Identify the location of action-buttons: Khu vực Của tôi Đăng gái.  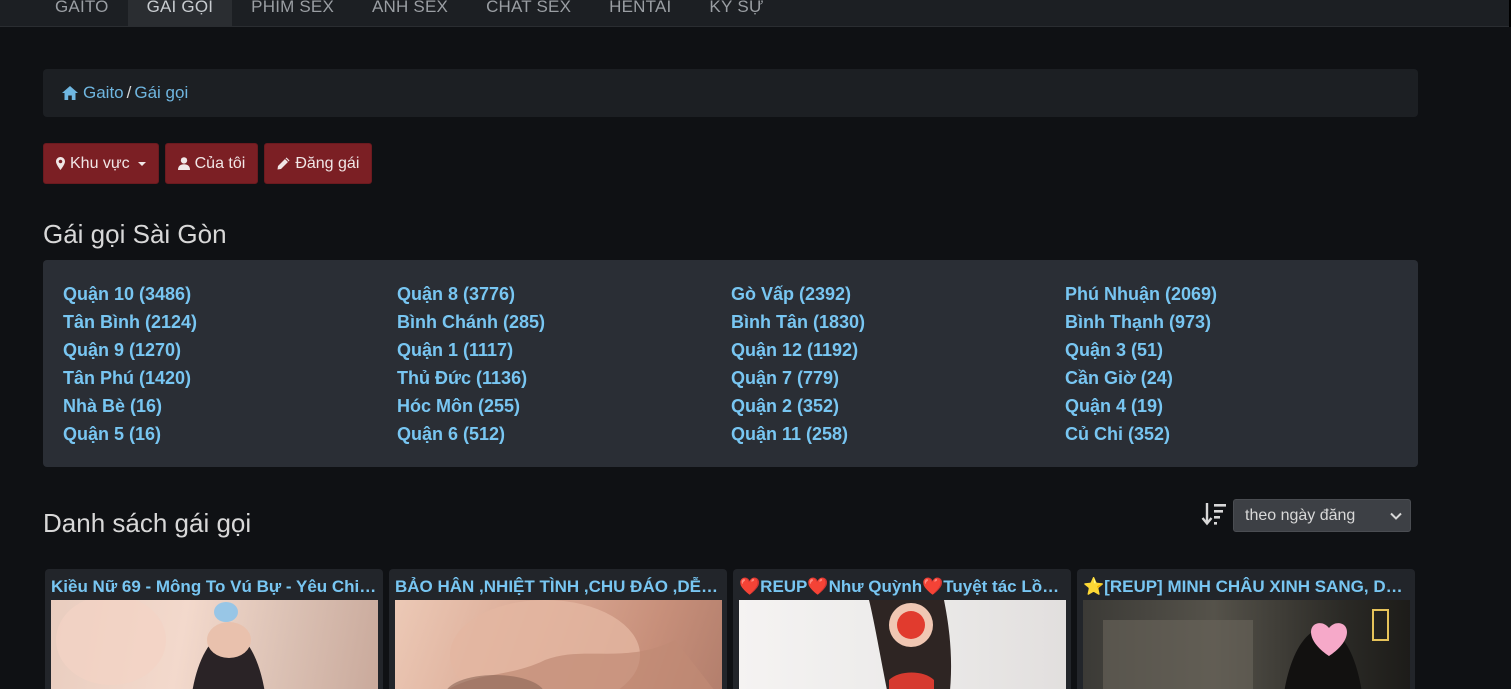
(208, 163).